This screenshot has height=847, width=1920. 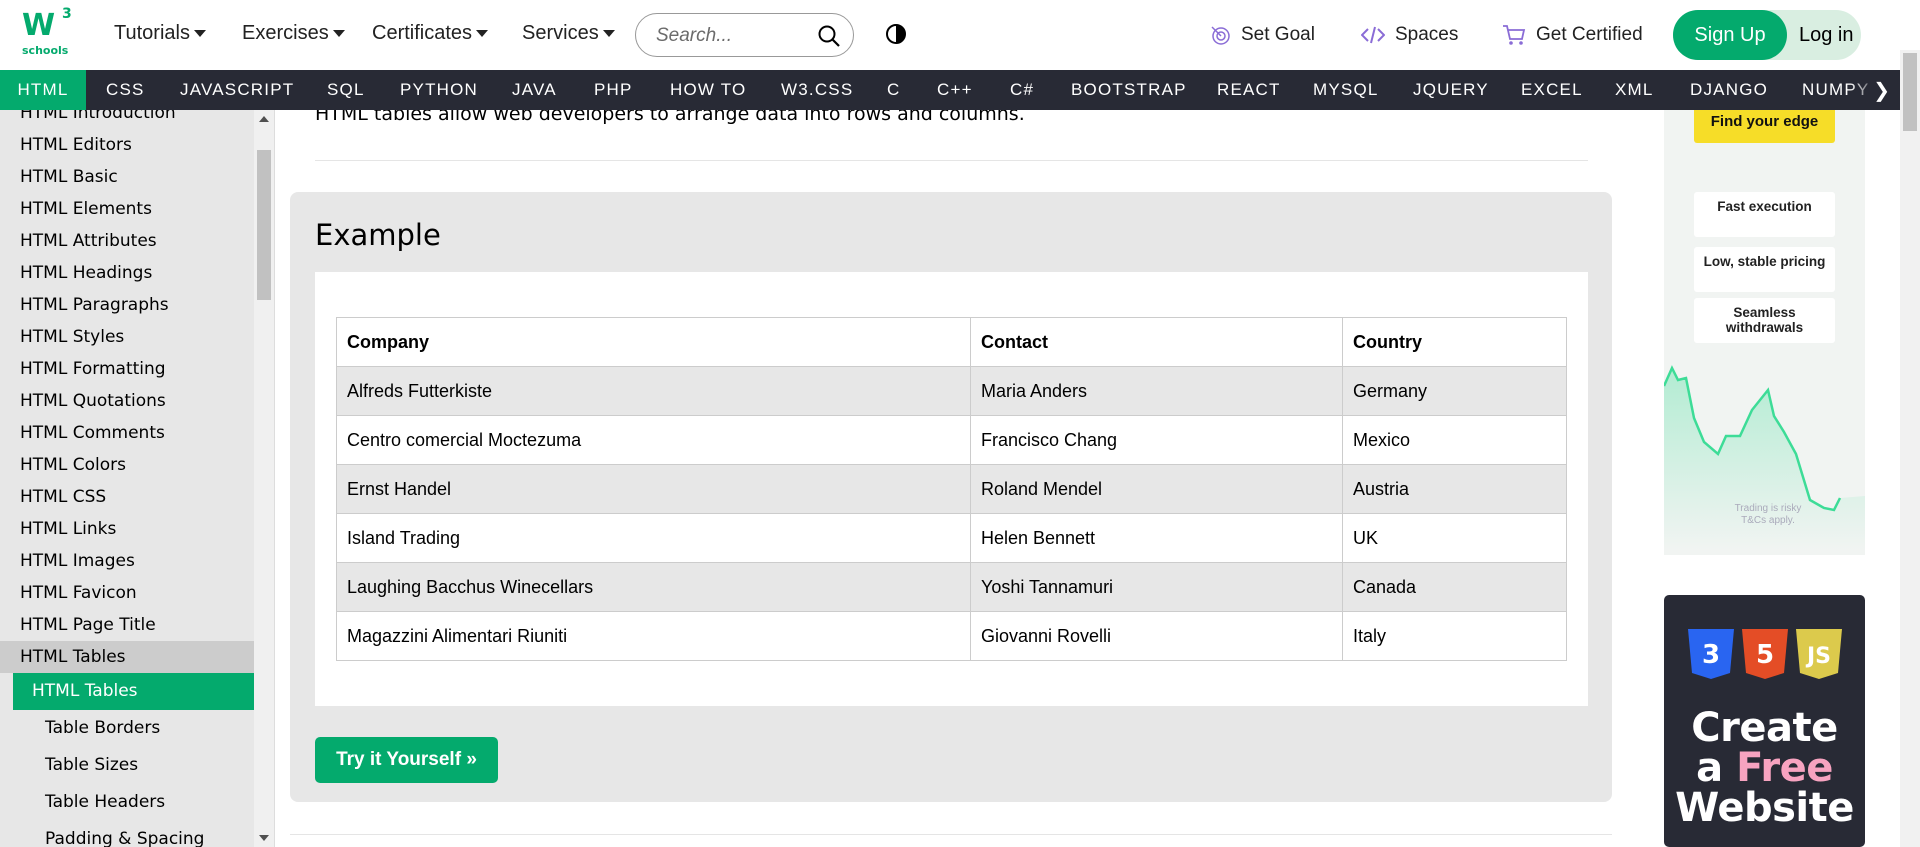 What do you see at coordinates (127, 177) in the screenshot?
I see `sidebar-item: HTML Basic` at bounding box center [127, 177].